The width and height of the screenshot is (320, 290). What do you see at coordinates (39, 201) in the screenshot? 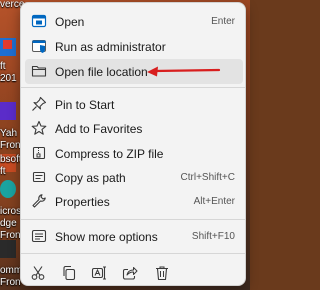
I see `wrench-icon` at bounding box center [39, 201].